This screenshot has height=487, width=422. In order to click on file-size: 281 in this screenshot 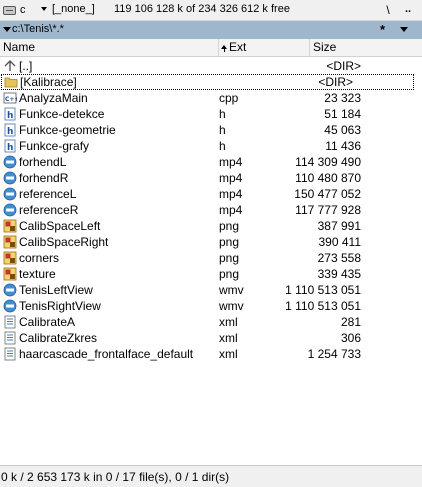, I will do `click(350, 322)`.